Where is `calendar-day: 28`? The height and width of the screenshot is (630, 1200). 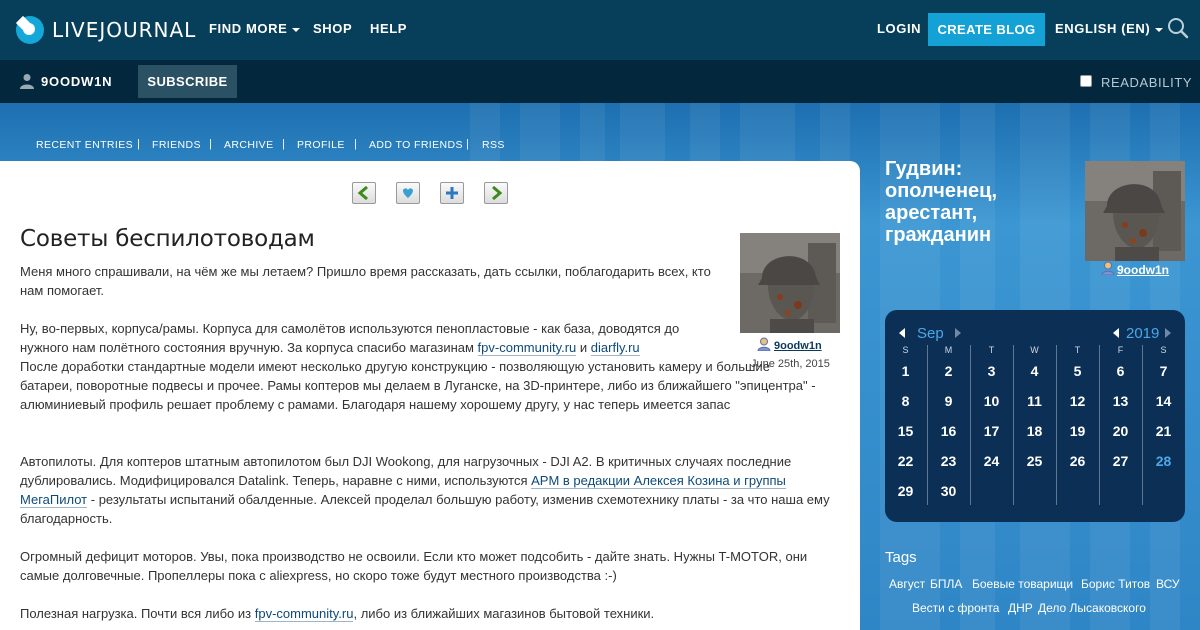 calendar-day: 28 is located at coordinates (1163, 461).